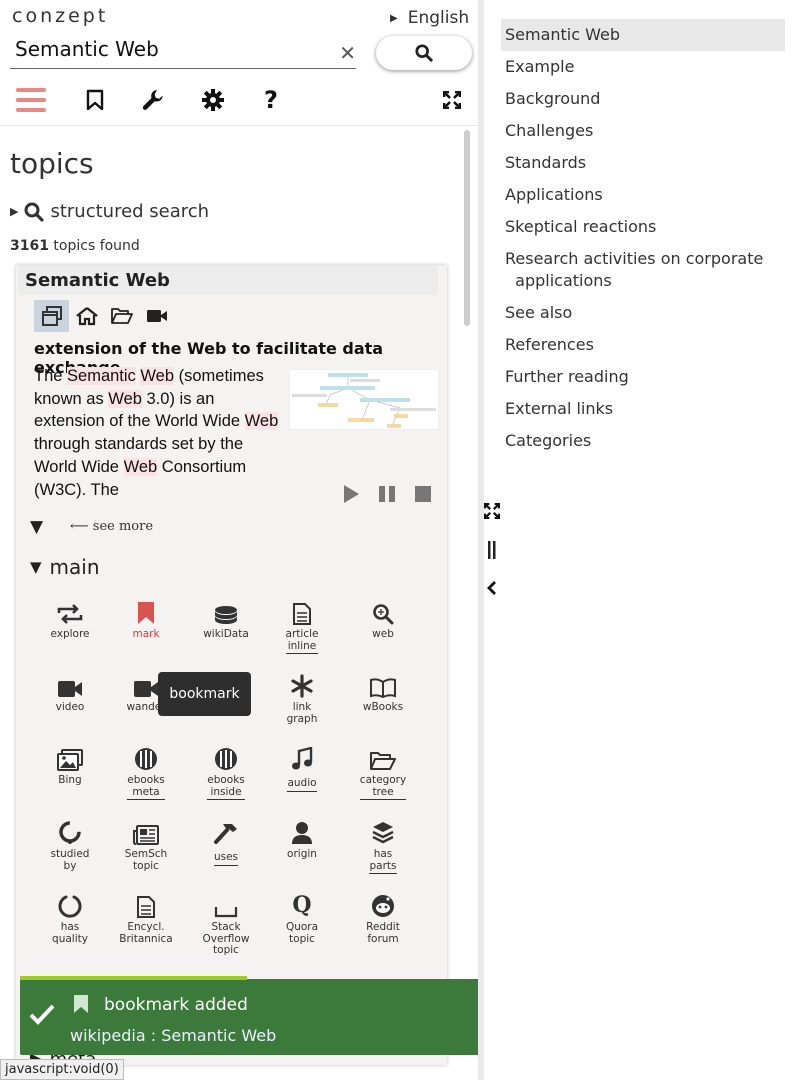  Describe the element at coordinates (302, 838) in the screenshot. I see `action-origin: origin` at that location.